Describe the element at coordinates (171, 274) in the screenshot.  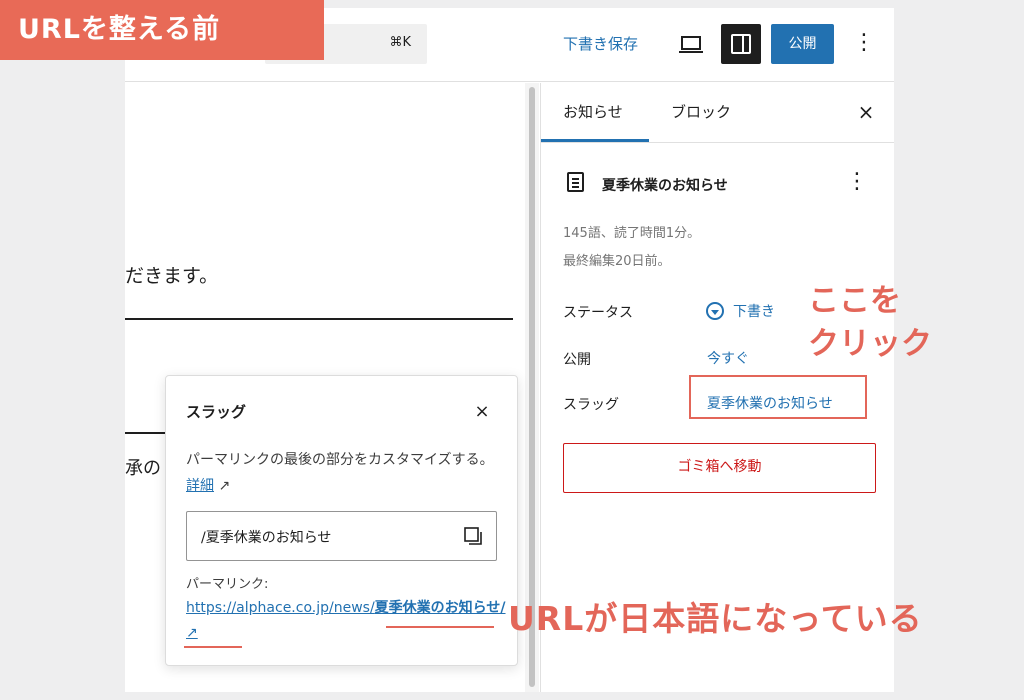
I see `paragraph-text: だきます。` at that location.